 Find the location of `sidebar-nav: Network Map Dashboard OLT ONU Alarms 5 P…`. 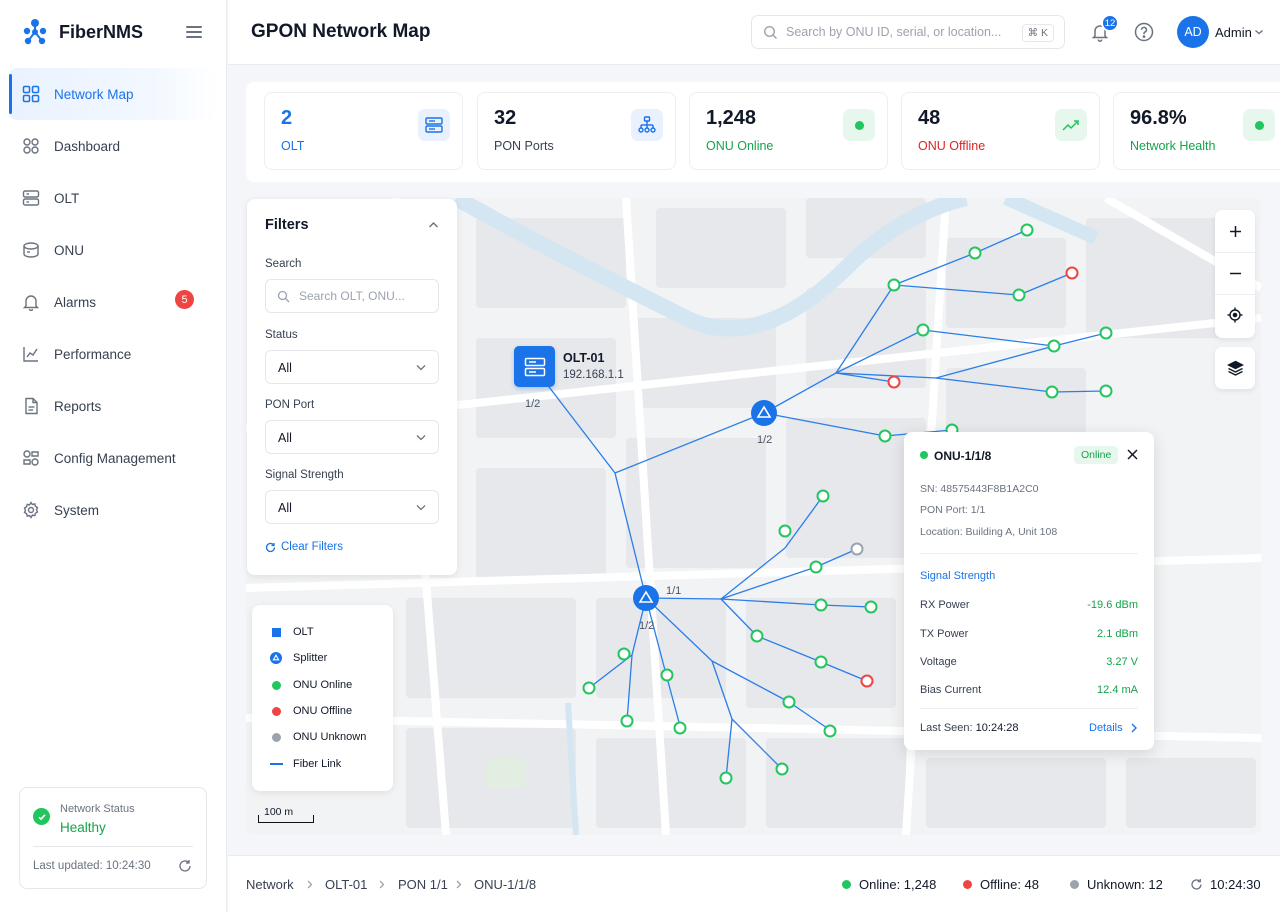

sidebar-nav: Network Map Dashboard OLT ONU Alarms 5 P… is located at coordinates (113, 302).